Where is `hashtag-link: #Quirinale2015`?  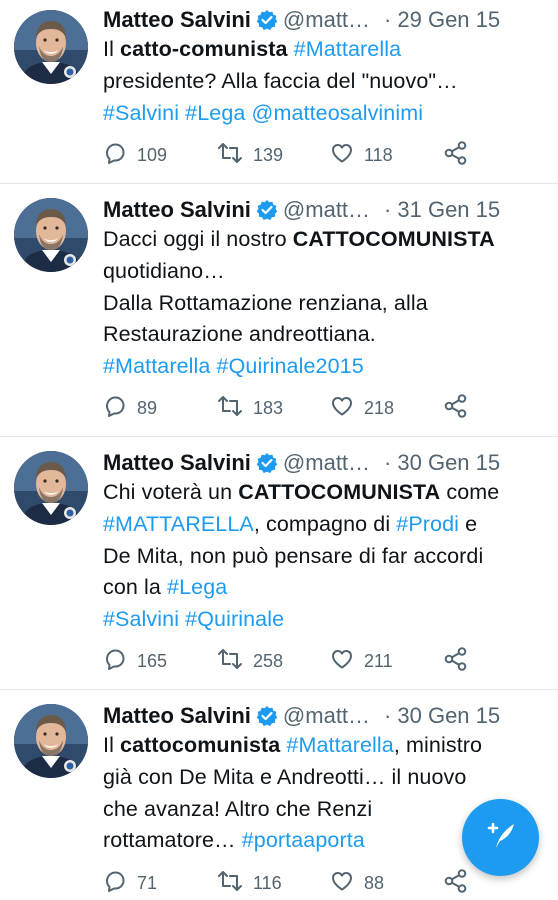 hashtag-link: #Quirinale2015 is located at coordinates (290, 366).